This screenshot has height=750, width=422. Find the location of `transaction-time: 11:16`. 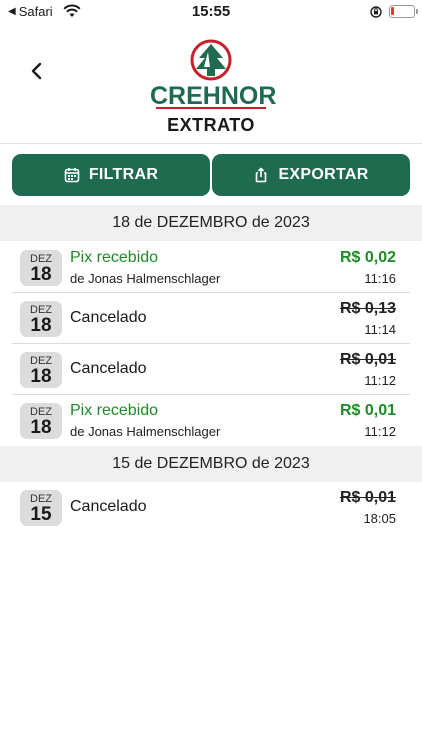

transaction-time: 11:16 is located at coordinates (380, 278).